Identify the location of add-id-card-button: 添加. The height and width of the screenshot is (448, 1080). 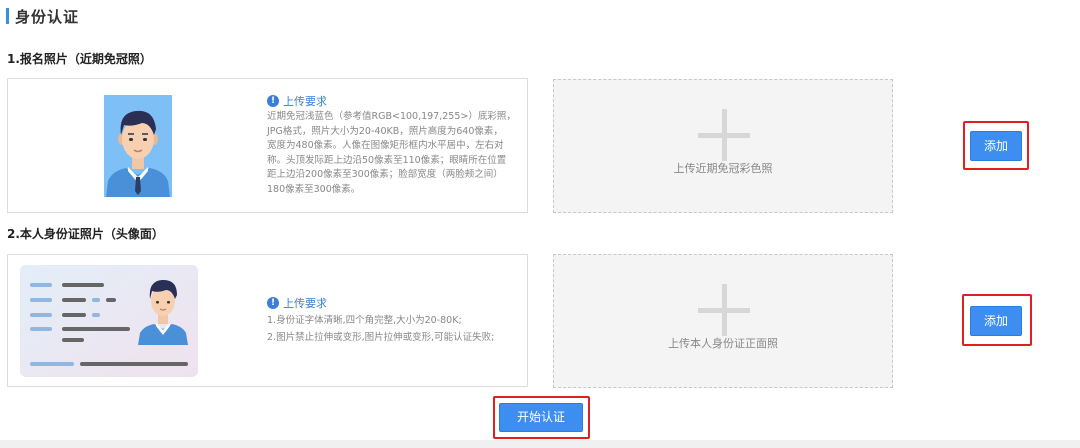
(996, 321).